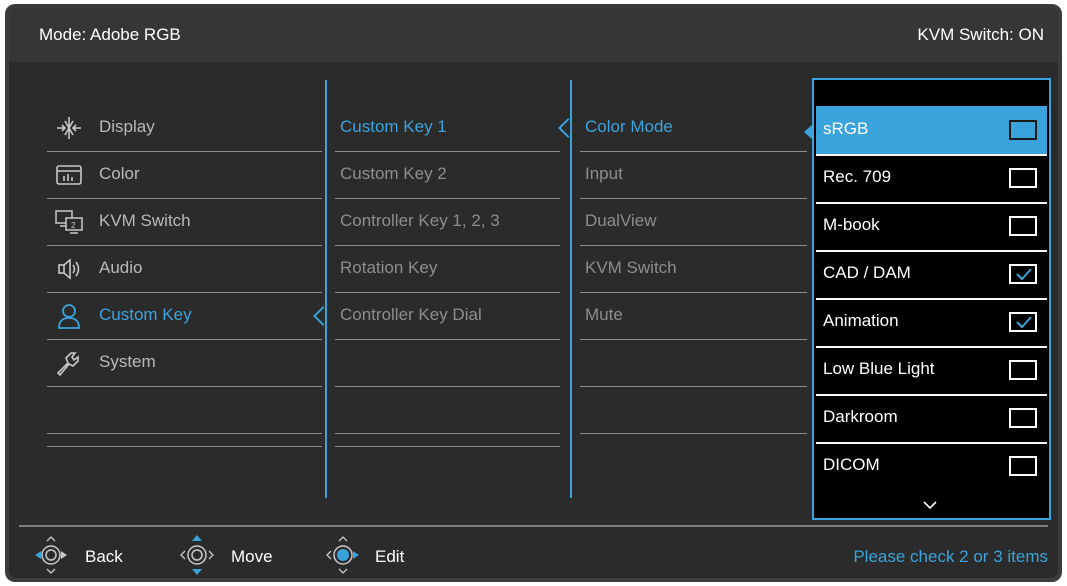 This screenshot has width=1067, height=586. I want to click on submenu-item-controller-key: Controller Key 1, 2, 3, so click(447, 222).